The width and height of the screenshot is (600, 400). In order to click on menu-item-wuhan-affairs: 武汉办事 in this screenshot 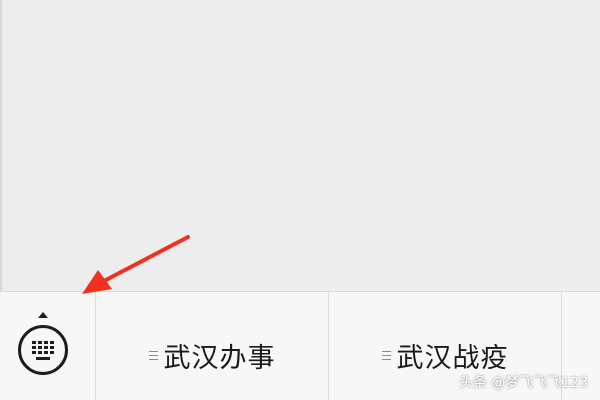, I will do `click(212, 346)`.